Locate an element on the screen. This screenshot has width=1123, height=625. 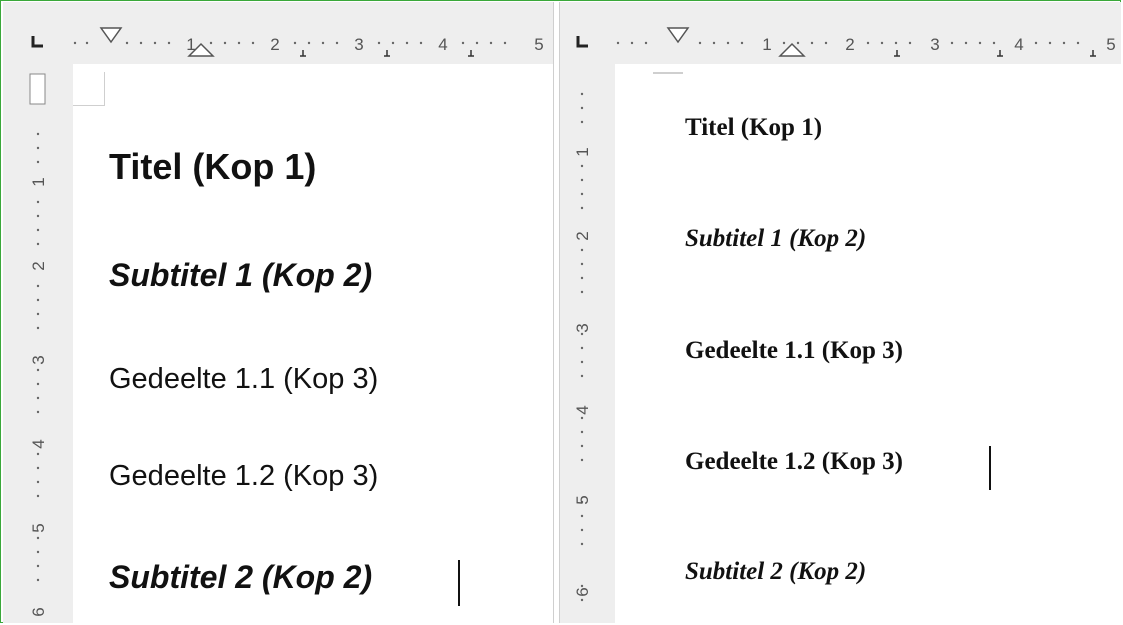
pane-divider is located at coordinates (556, 312).